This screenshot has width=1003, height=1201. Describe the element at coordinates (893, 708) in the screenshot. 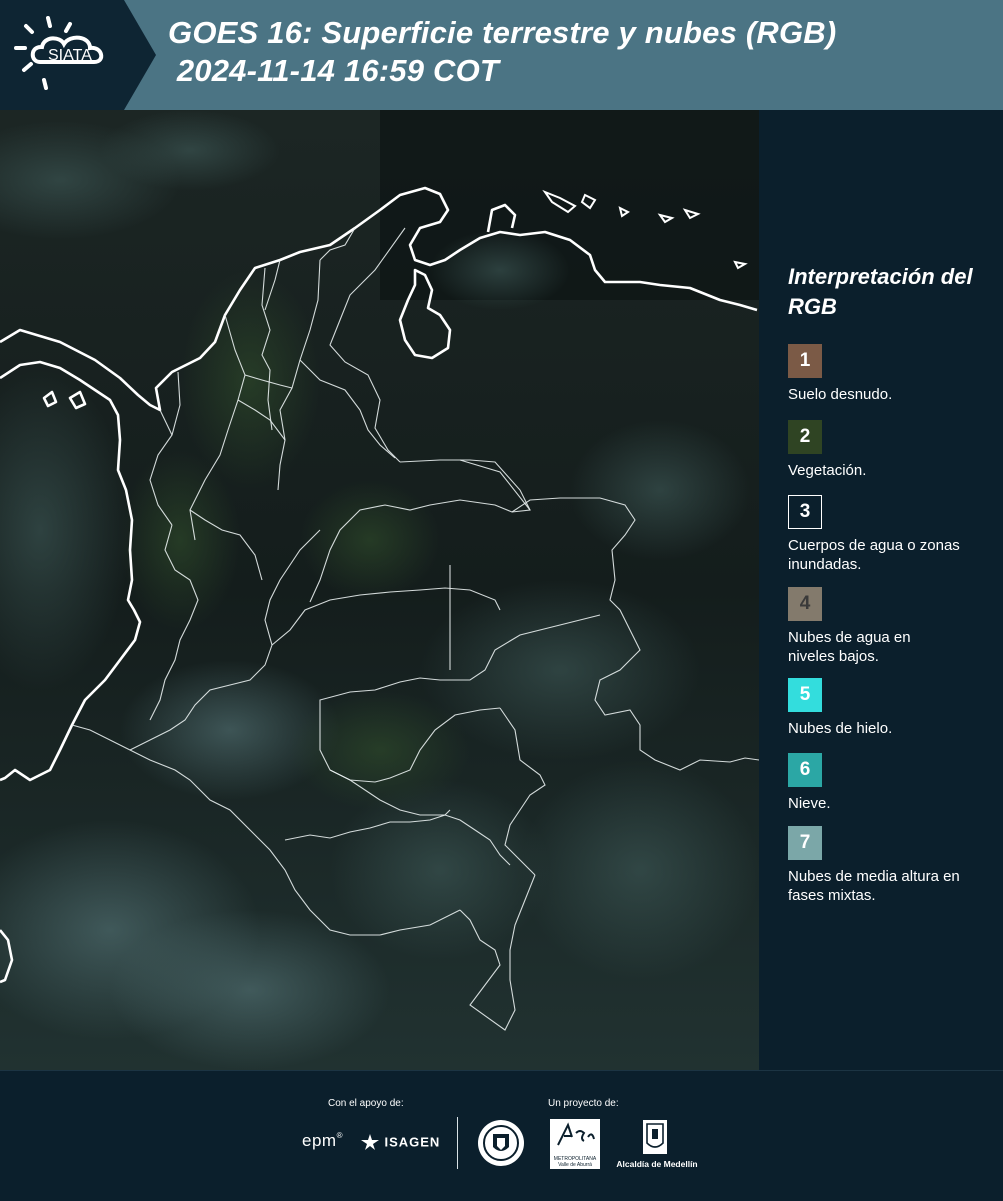

I see `legend-item-ice-clouds: 5 Nubes de hielo.` at that location.